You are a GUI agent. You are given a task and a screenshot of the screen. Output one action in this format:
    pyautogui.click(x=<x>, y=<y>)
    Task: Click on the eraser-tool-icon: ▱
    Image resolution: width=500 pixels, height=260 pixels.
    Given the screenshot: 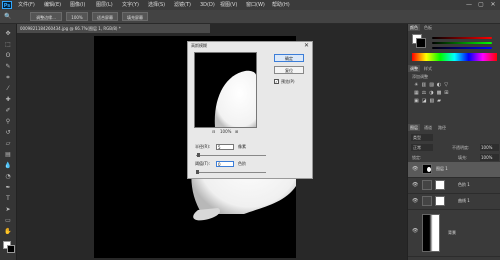 What is the action you would take?
    pyautogui.click(x=8, y=143)
    